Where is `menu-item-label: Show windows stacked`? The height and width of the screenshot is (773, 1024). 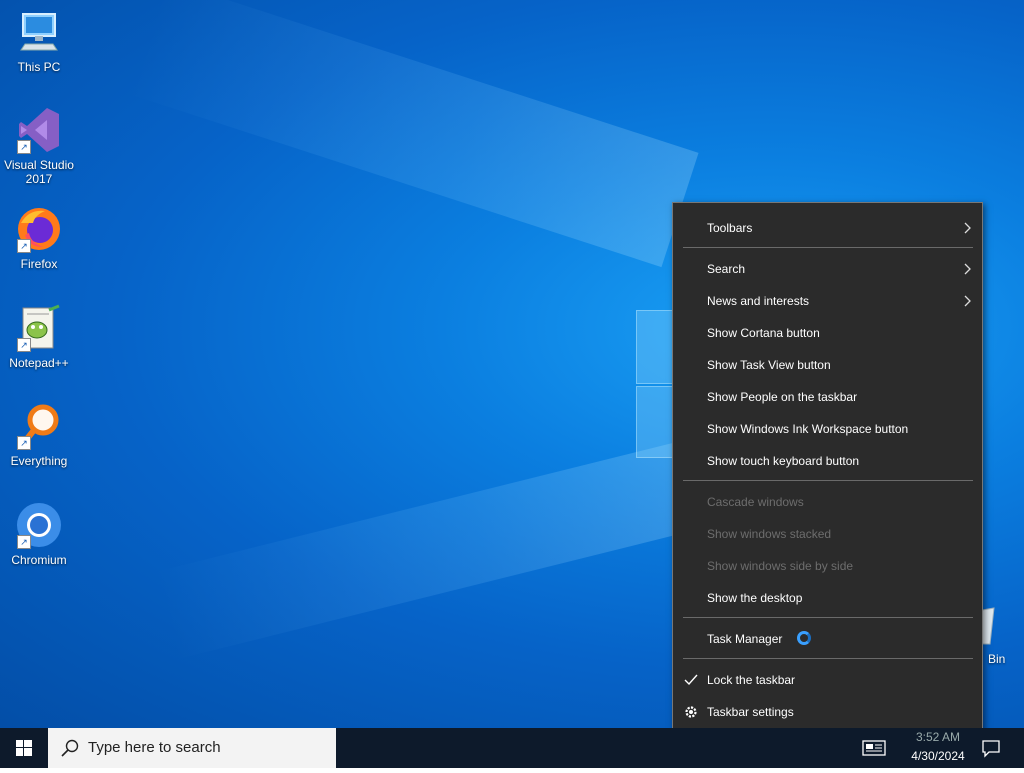
menu-item-label: Show windows stacked is located at coordinates (769, 534).